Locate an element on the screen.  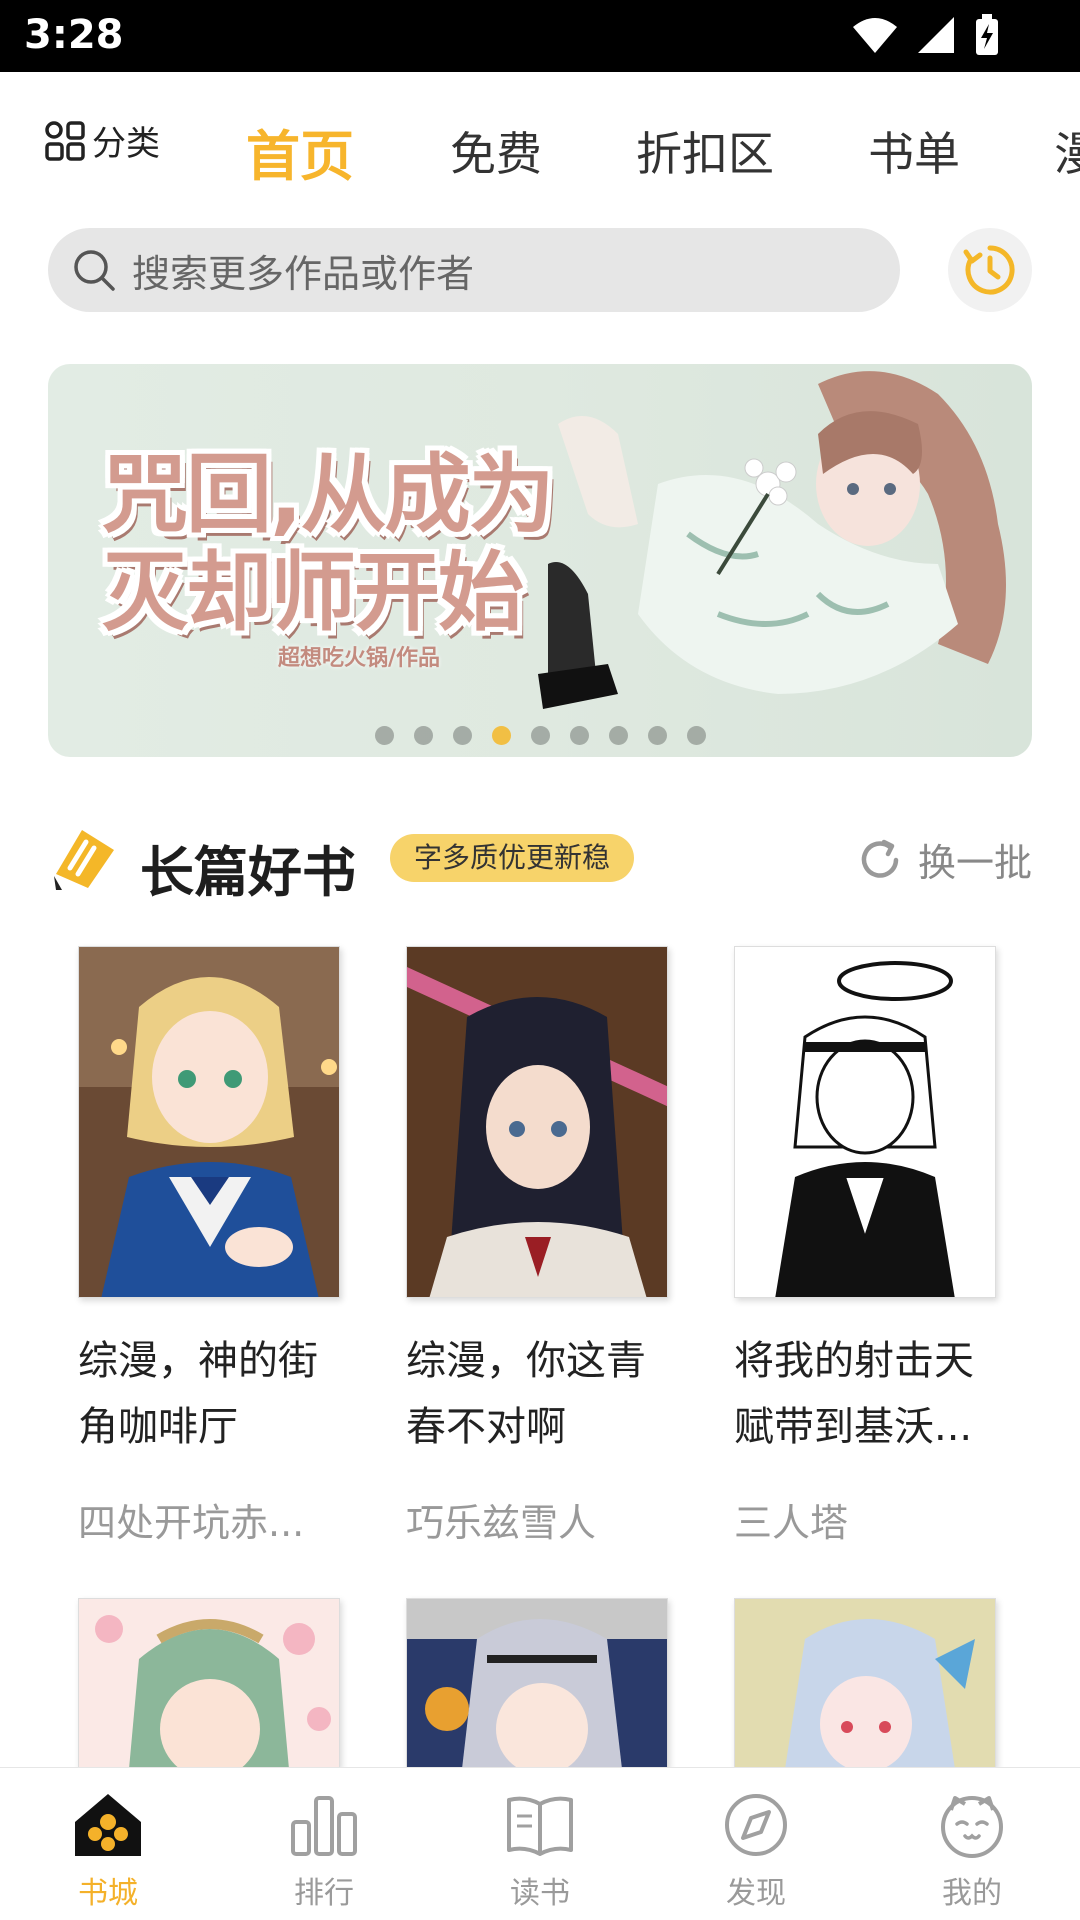
tab-discount: 折扣区 is located at coordinates (705, 151).